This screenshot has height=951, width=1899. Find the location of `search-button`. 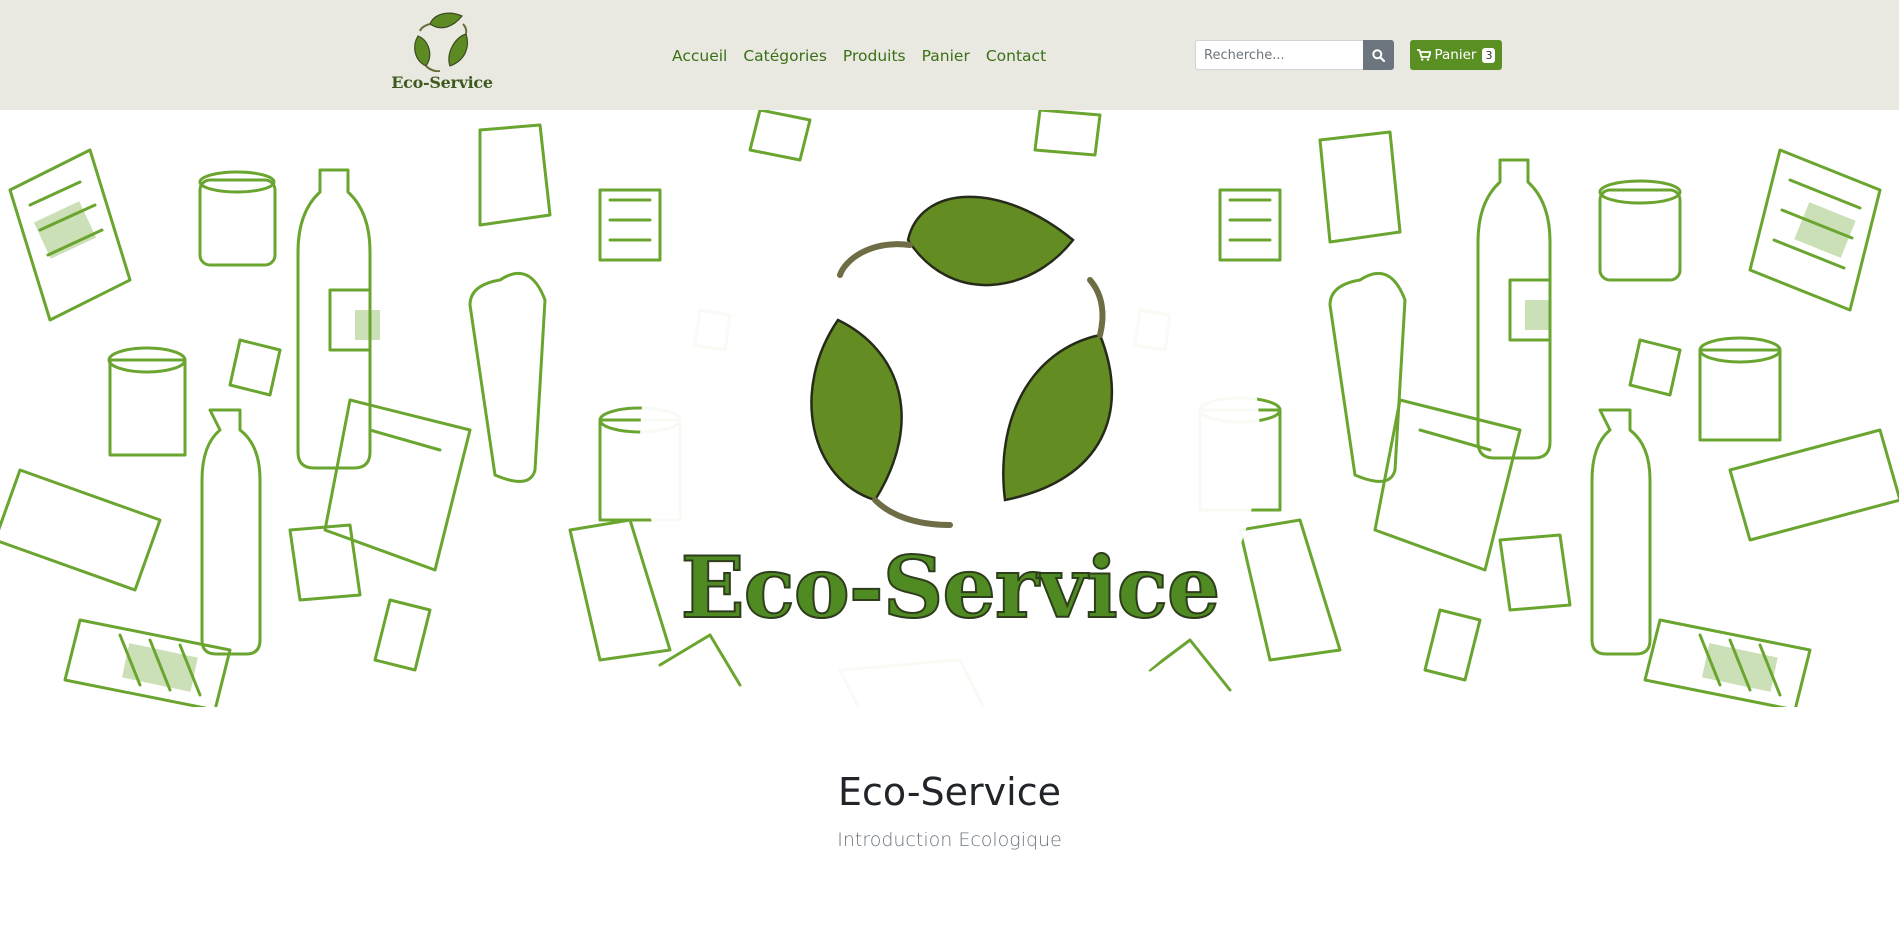

search-button is located at coordinates (1378, 55).